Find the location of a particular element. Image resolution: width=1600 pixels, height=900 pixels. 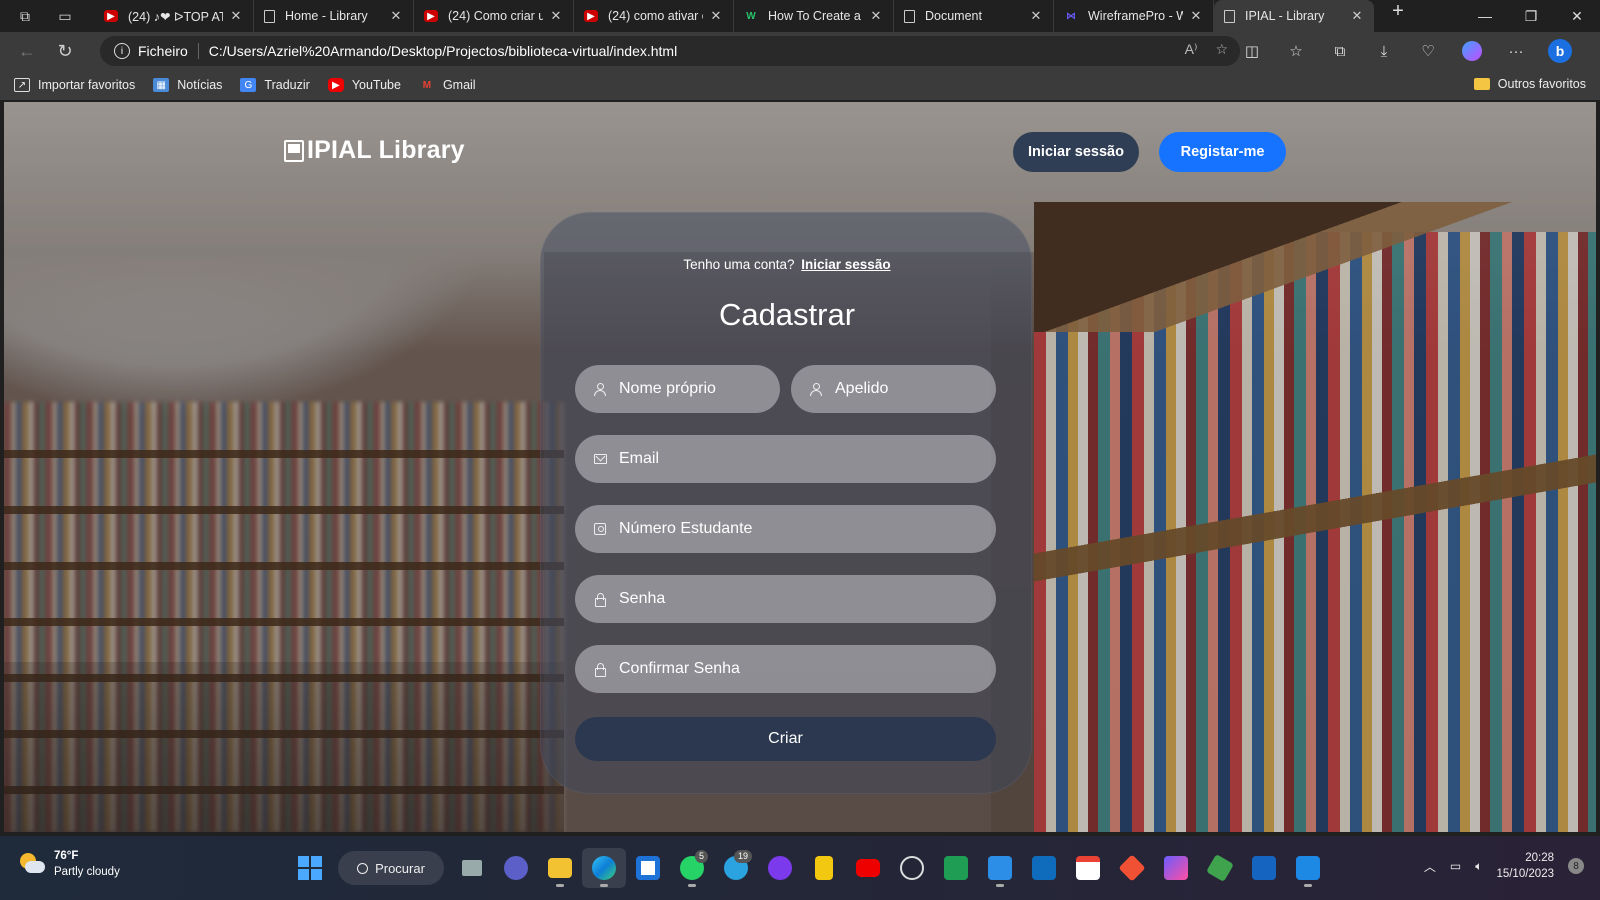

read-aloud-icon: A⁾ is located at coordinates (1191, 49).